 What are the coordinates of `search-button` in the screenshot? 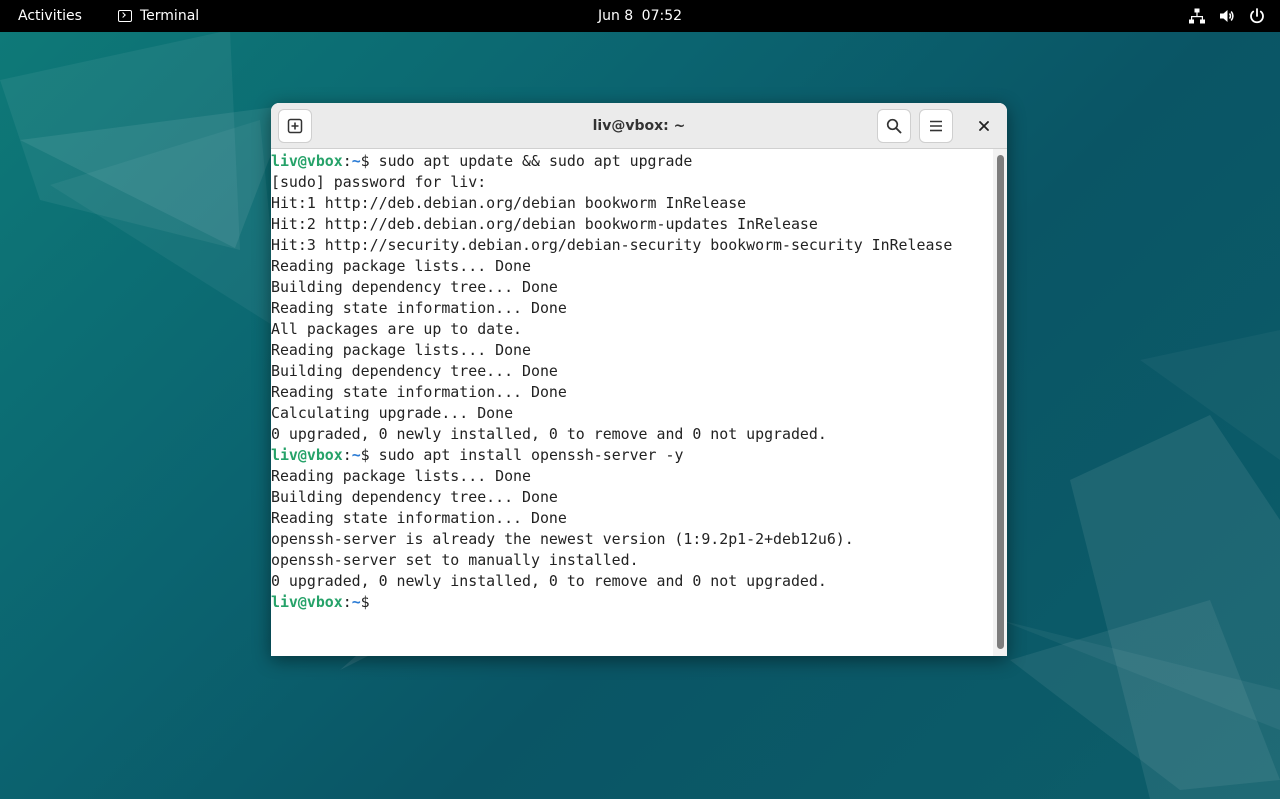 It's located at (894, 126).